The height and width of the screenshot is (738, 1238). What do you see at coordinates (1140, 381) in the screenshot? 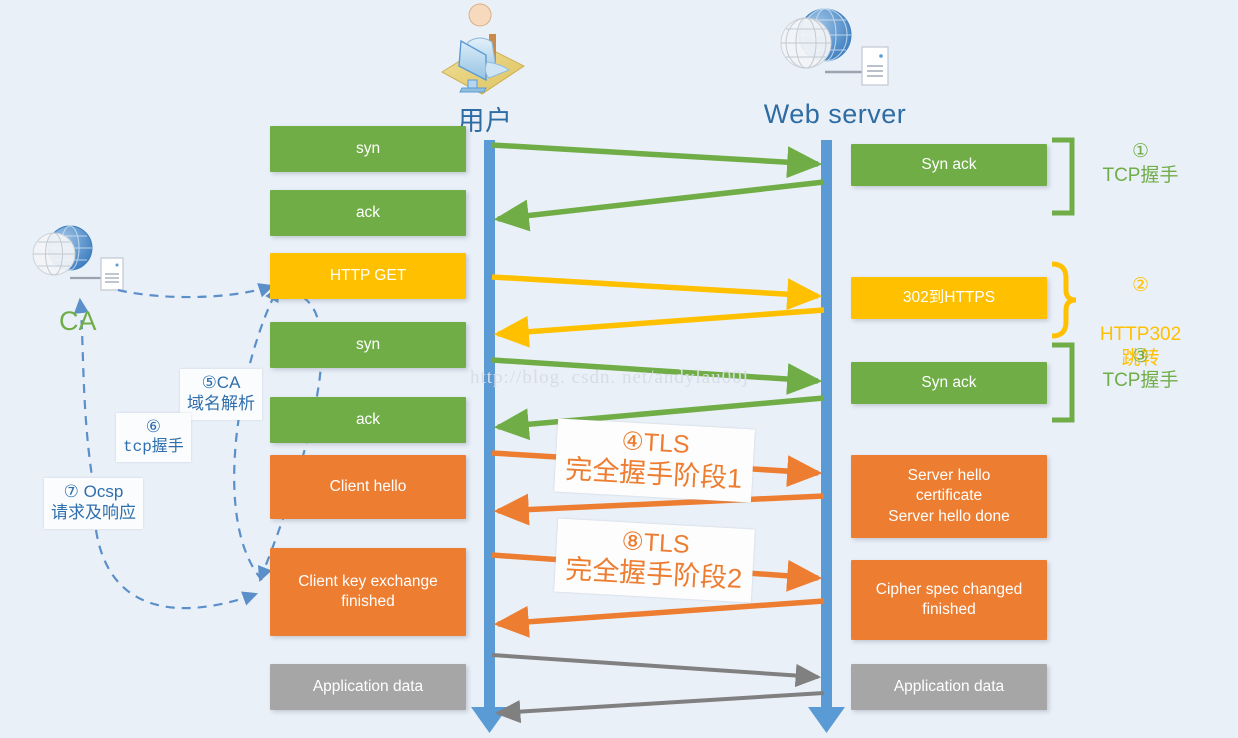
I see `phase-3-text: TCP握手` at bounding box center [1140, 381].